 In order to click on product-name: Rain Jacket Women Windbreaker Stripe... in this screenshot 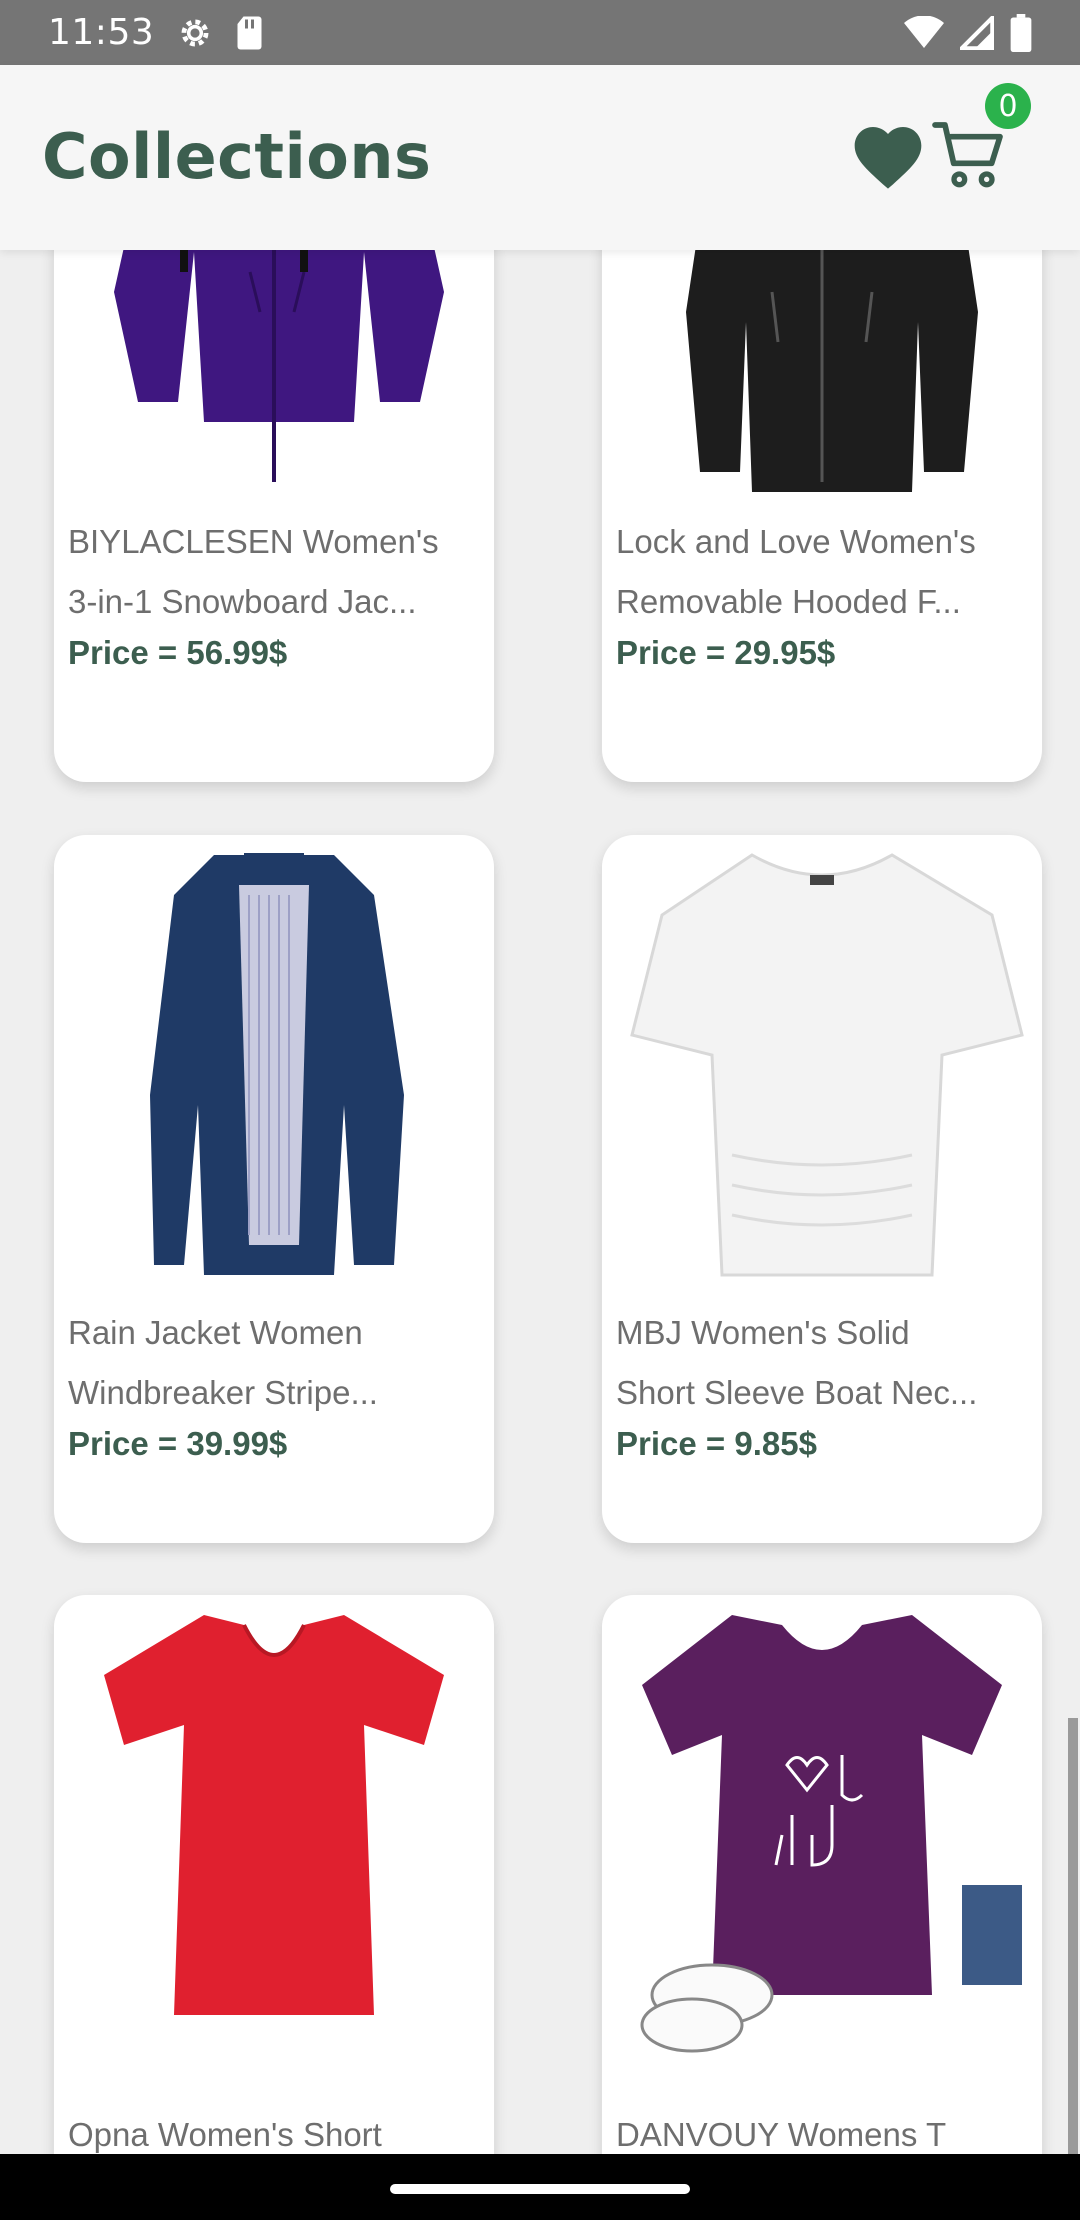, I will do `click(223, 1362)`.